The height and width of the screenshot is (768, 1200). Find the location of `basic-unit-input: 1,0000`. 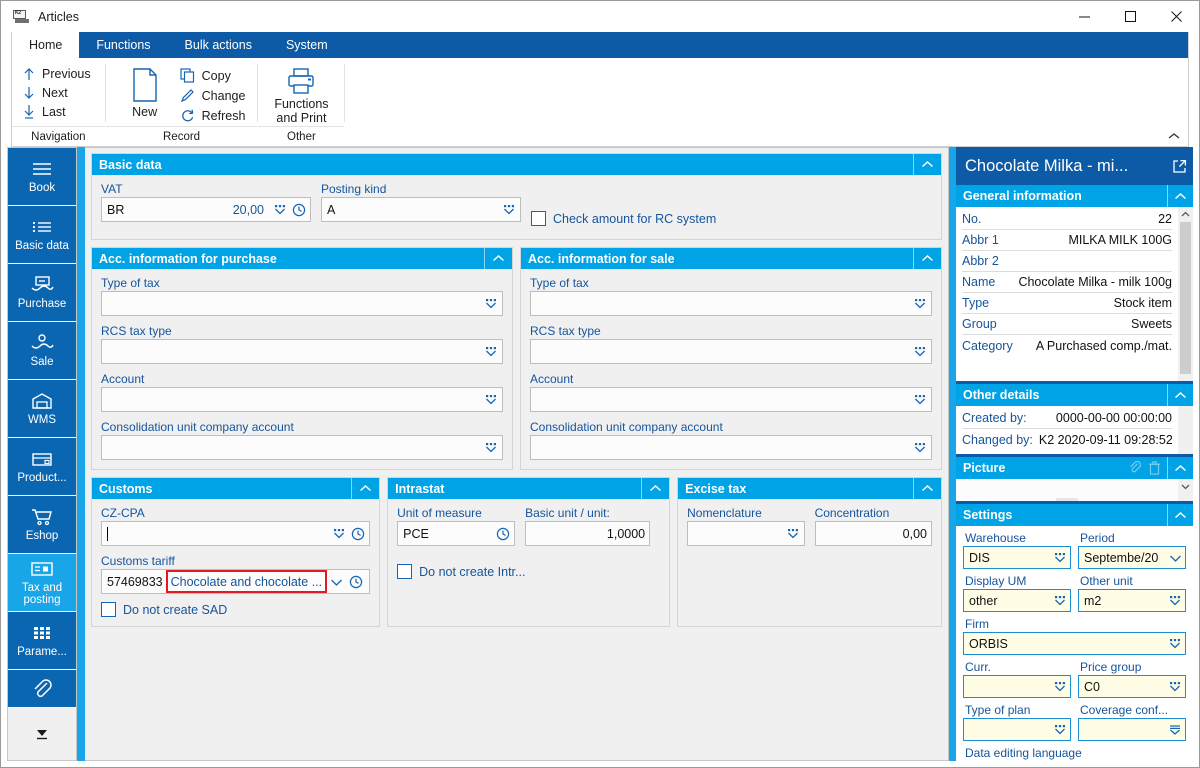

basic-unit-input: 1,0000 is located at coordinates (588, 533).